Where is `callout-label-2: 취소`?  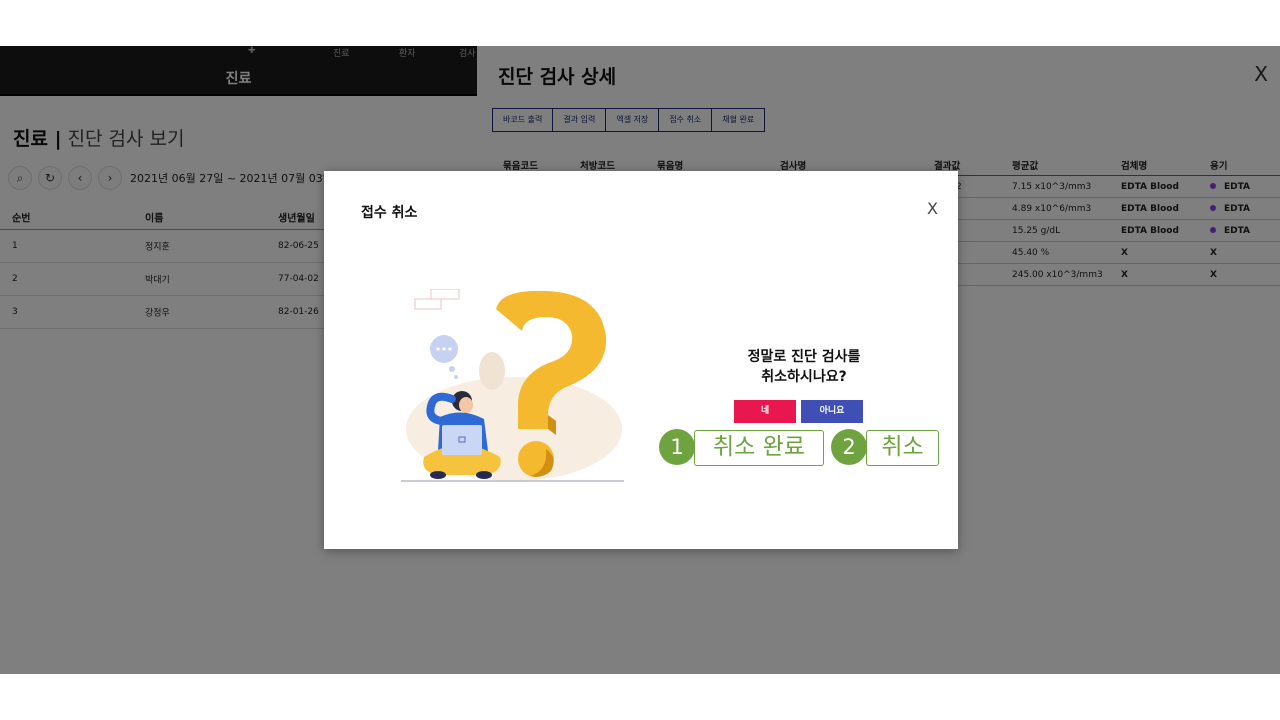
callout-label-2: 취소 is located at coordinates (902, 448).